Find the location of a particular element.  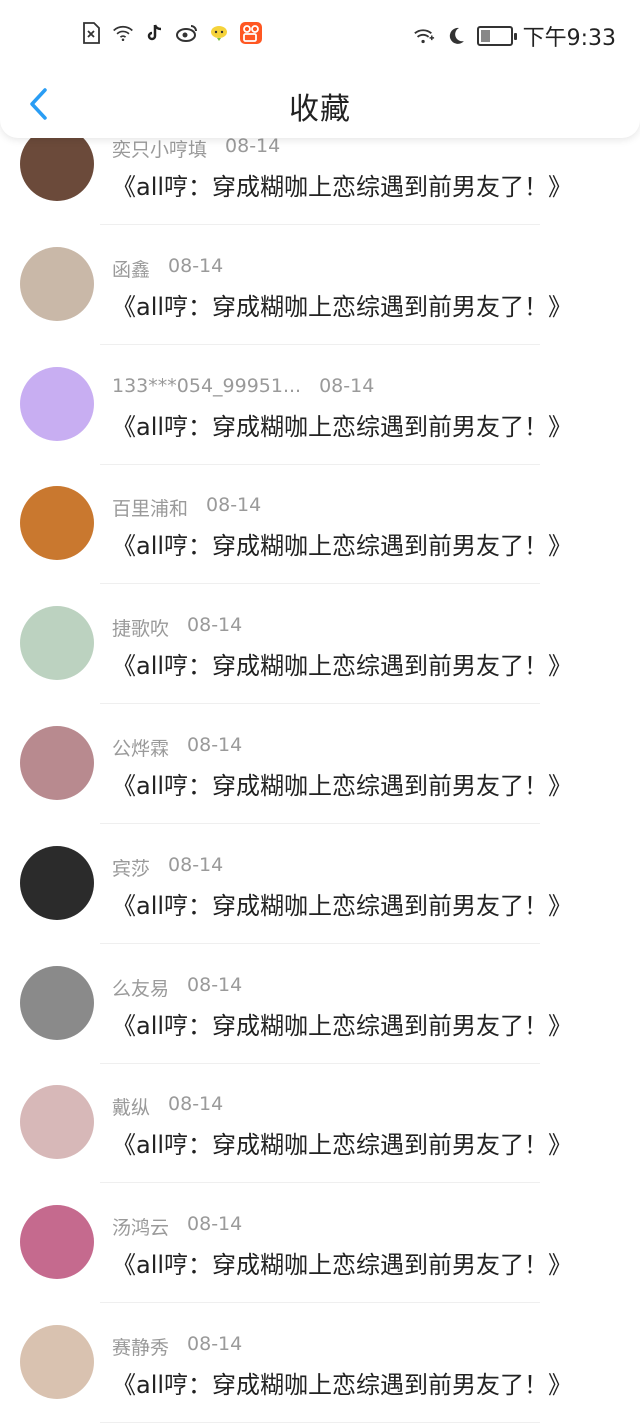

list-item: 么友易 08-14 《all哼：穿成糊咖上恋综遇到前男友了！》 is located at coordinates (320, 1004).